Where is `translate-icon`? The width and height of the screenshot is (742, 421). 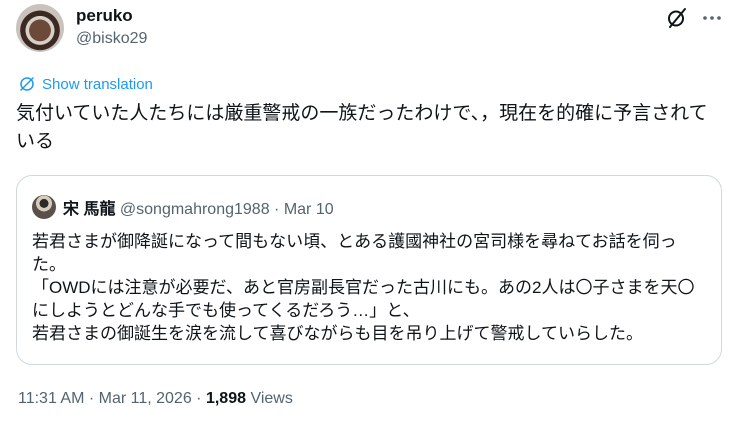 translate-icon is located at coordinates (27, 84).